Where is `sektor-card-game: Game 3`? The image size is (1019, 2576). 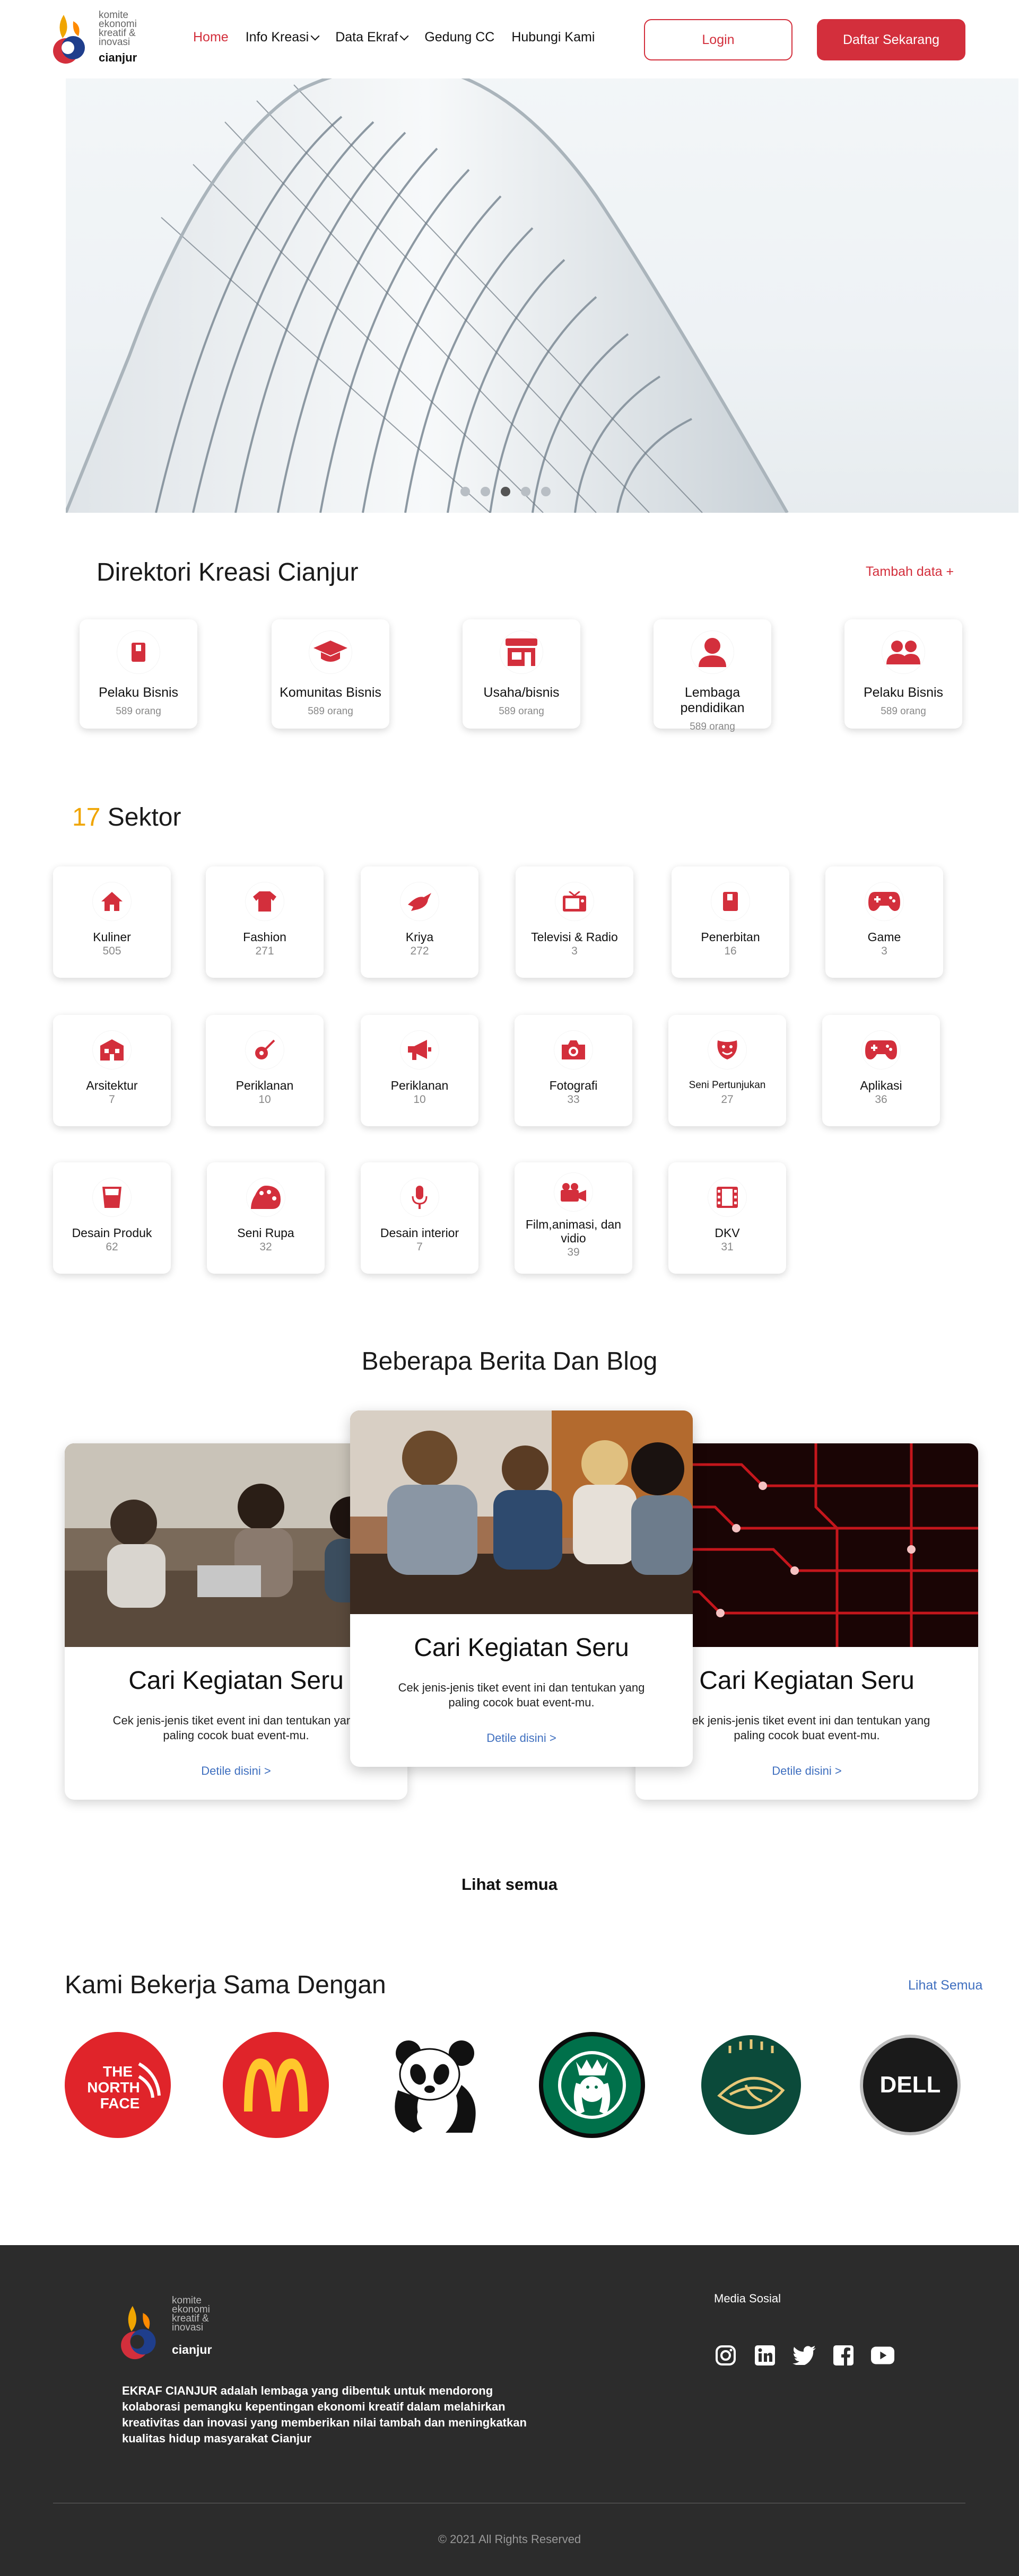 sektor-card-game: Game 3 is located at coordinates (884, 922).